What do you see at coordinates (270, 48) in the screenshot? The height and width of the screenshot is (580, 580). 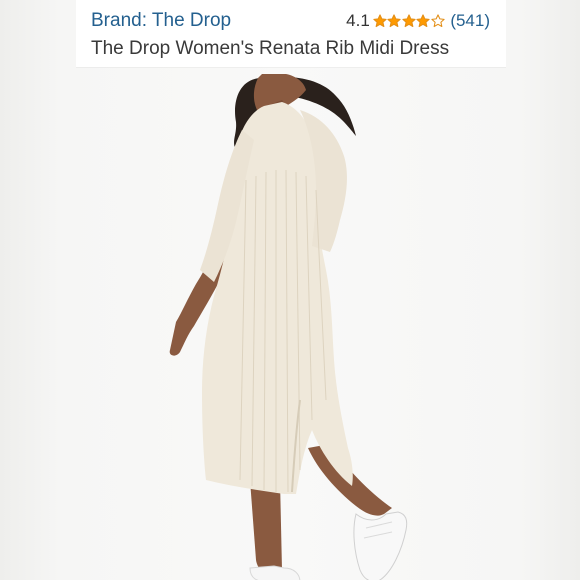 I see `product-title: The Drop Women's Renata Rib Midi Dress` at bounding box center [270, 48].